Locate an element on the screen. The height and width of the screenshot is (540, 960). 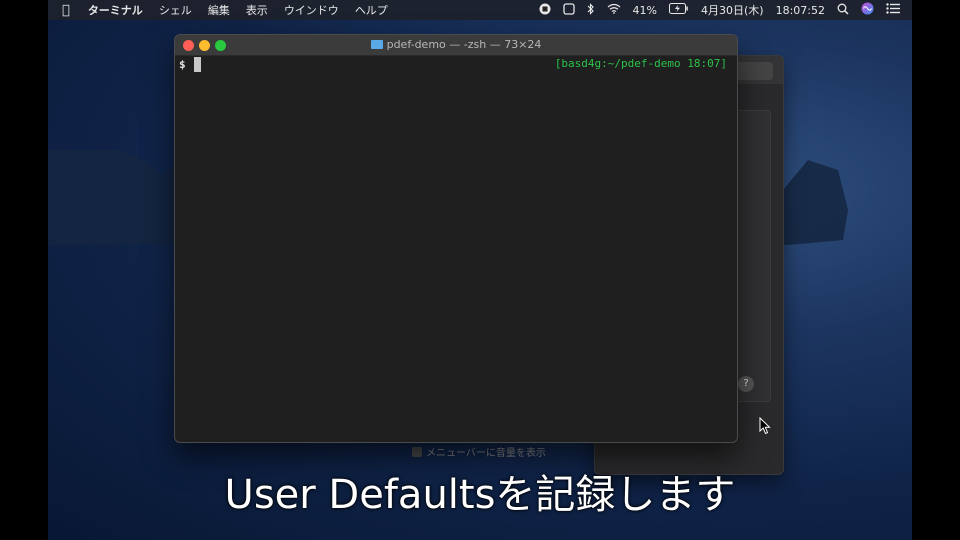
menu-time: 18:07:52 is located at coordinates (800, 10).